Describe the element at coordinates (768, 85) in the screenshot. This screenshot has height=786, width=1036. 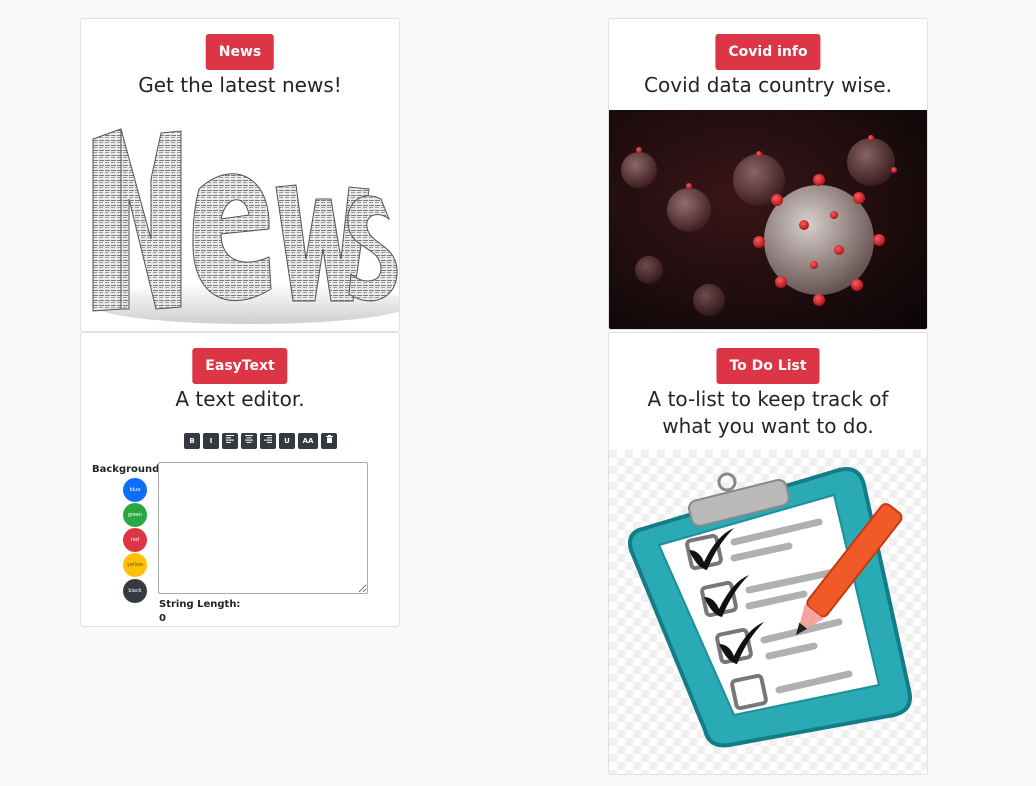
I see `covid-subtitle: Covid data country wise.` at that location.